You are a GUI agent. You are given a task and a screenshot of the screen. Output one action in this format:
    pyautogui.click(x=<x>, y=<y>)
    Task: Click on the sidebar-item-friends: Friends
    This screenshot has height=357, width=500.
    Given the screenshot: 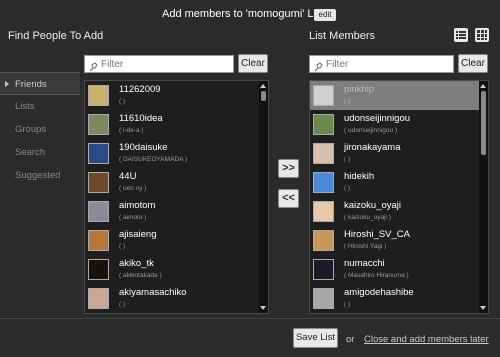 What is the action you would take?
    pyautogui.click(x=40, y=83)
    